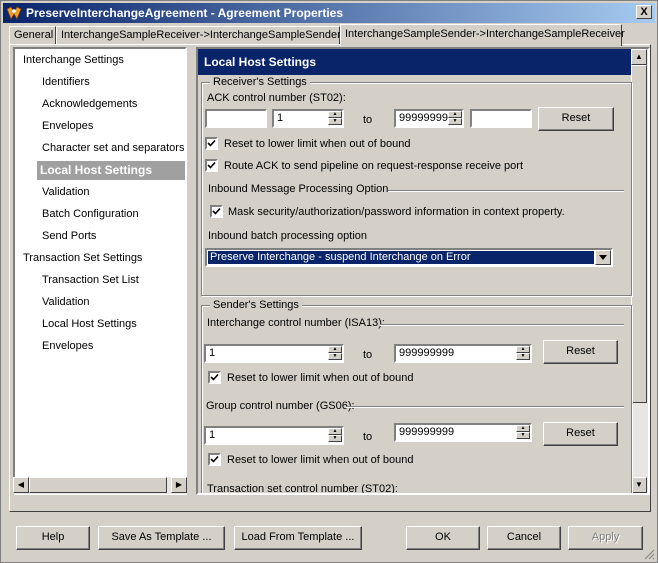 This screenshot has height=563, width=658. I want to click on isa-to-label: to, so click(368, 355).